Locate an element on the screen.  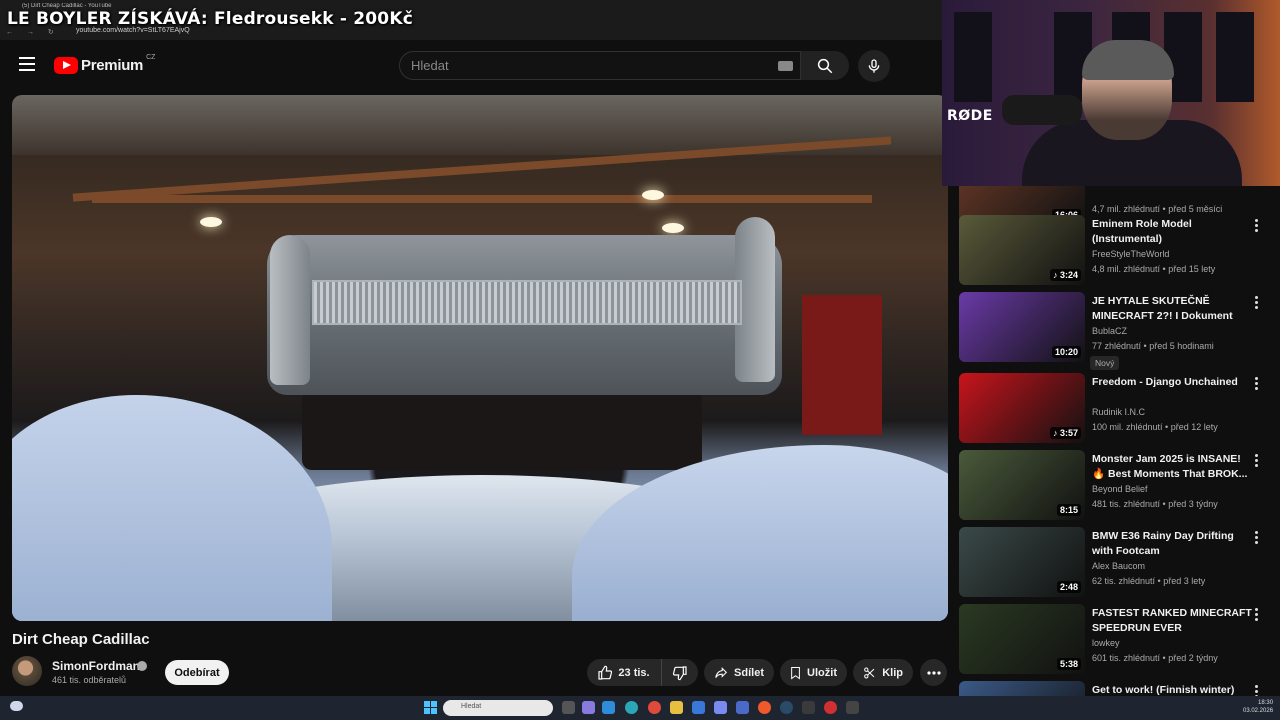
save-label: Uložit is located at coordinates (822, 672).